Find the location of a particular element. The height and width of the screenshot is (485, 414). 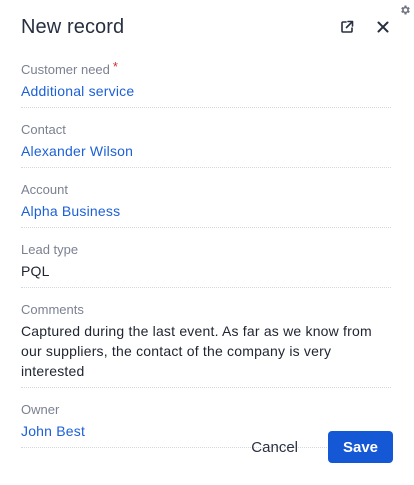

account-value: Alpha Business is located at coordinates (206, 211).